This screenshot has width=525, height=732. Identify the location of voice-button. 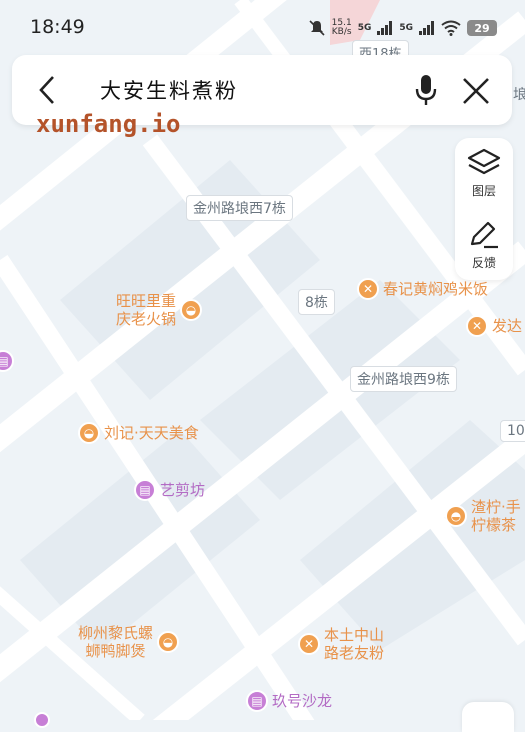
(426, 90).